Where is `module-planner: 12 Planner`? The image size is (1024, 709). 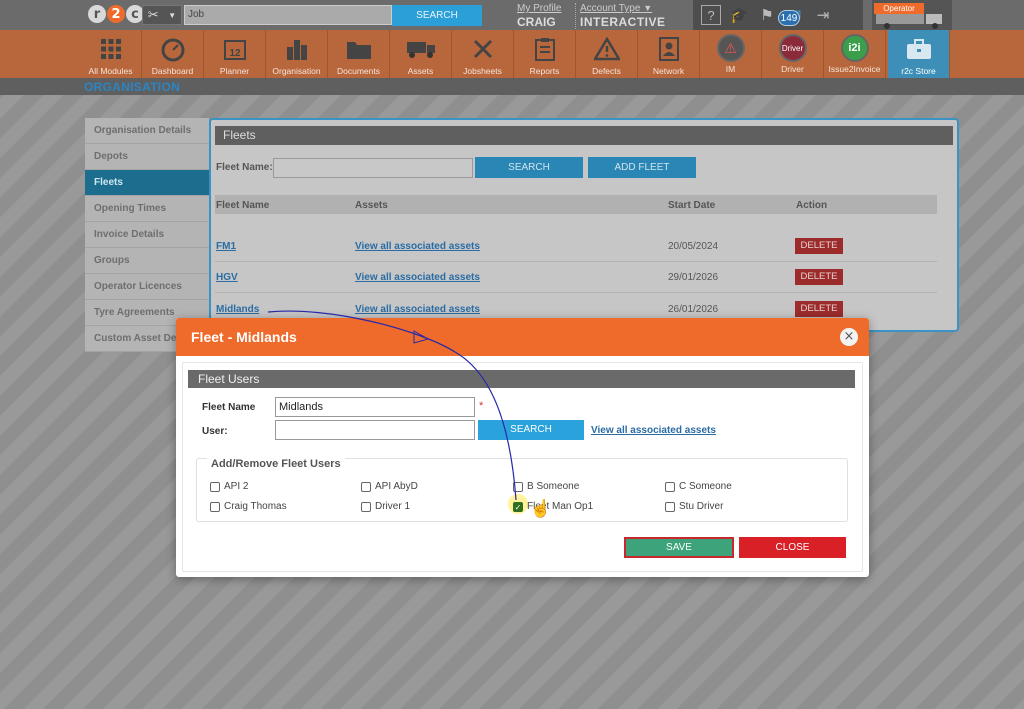 module-planner: 12 Planner is located at coordinates (235, 54).